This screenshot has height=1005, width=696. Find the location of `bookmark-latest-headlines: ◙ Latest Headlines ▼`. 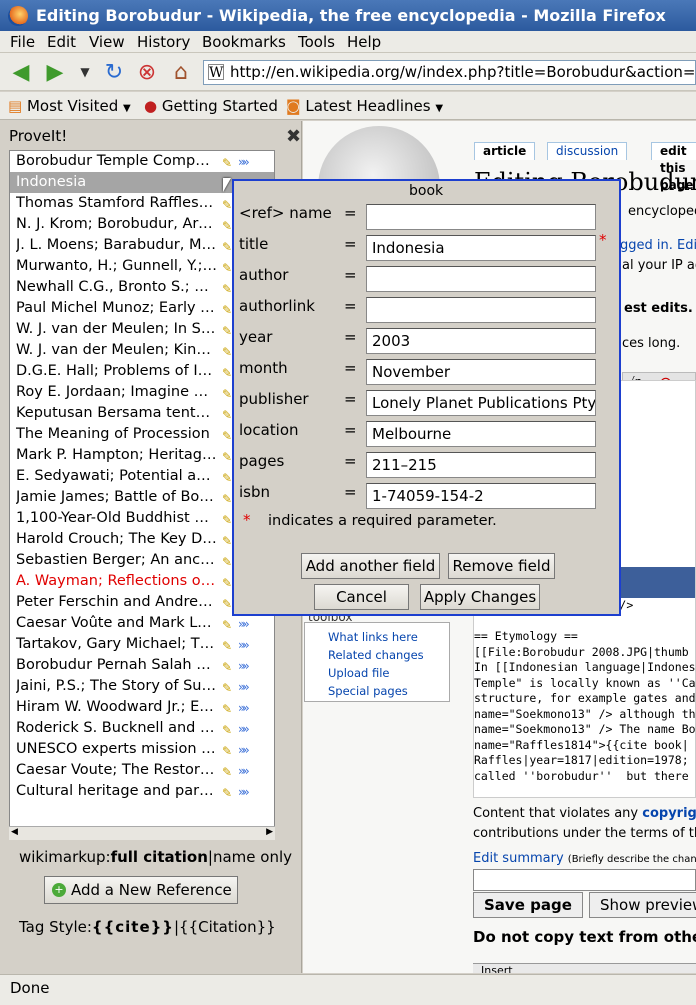

bookmark-latest-headlines: ◙ Latest Headlines ▼ is located at coordinates (364, 106).